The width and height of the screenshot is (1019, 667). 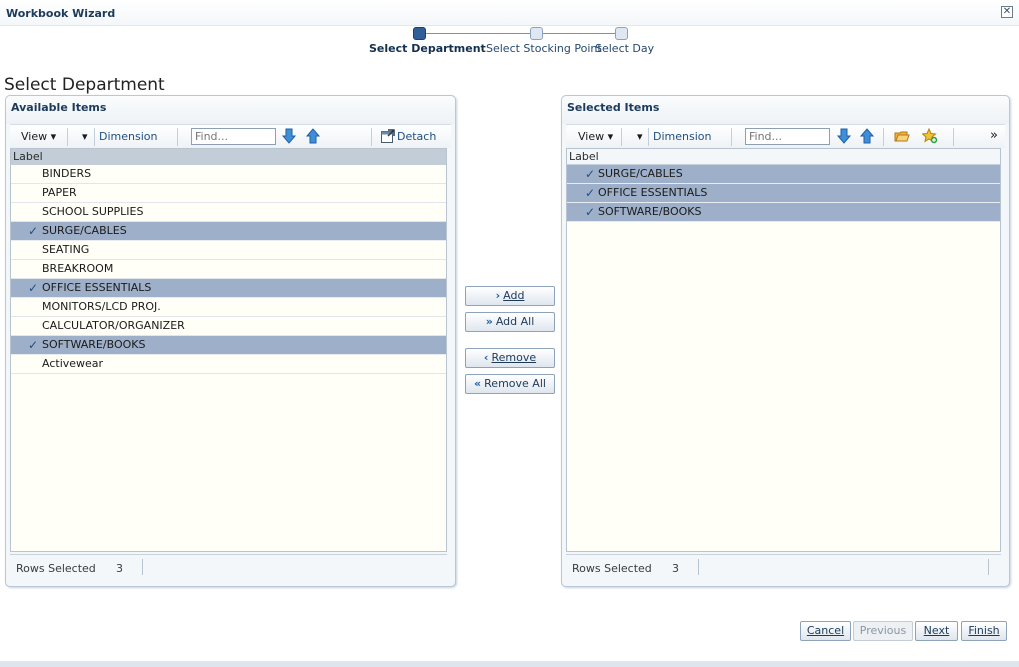 I want to click on add-button: › Add, so click(x=510, y=296).